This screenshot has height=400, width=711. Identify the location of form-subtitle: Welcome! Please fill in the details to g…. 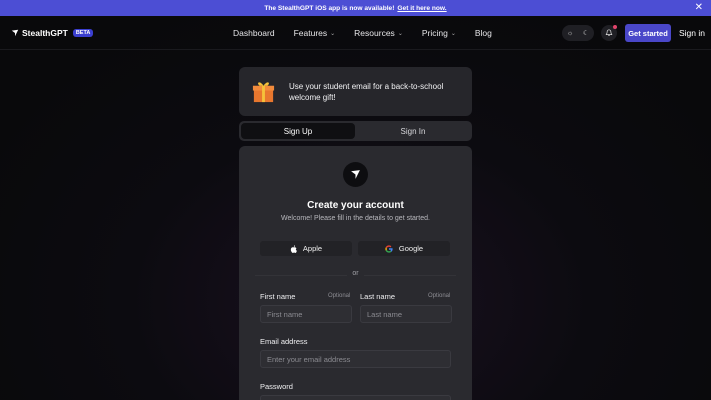
(355, 218).